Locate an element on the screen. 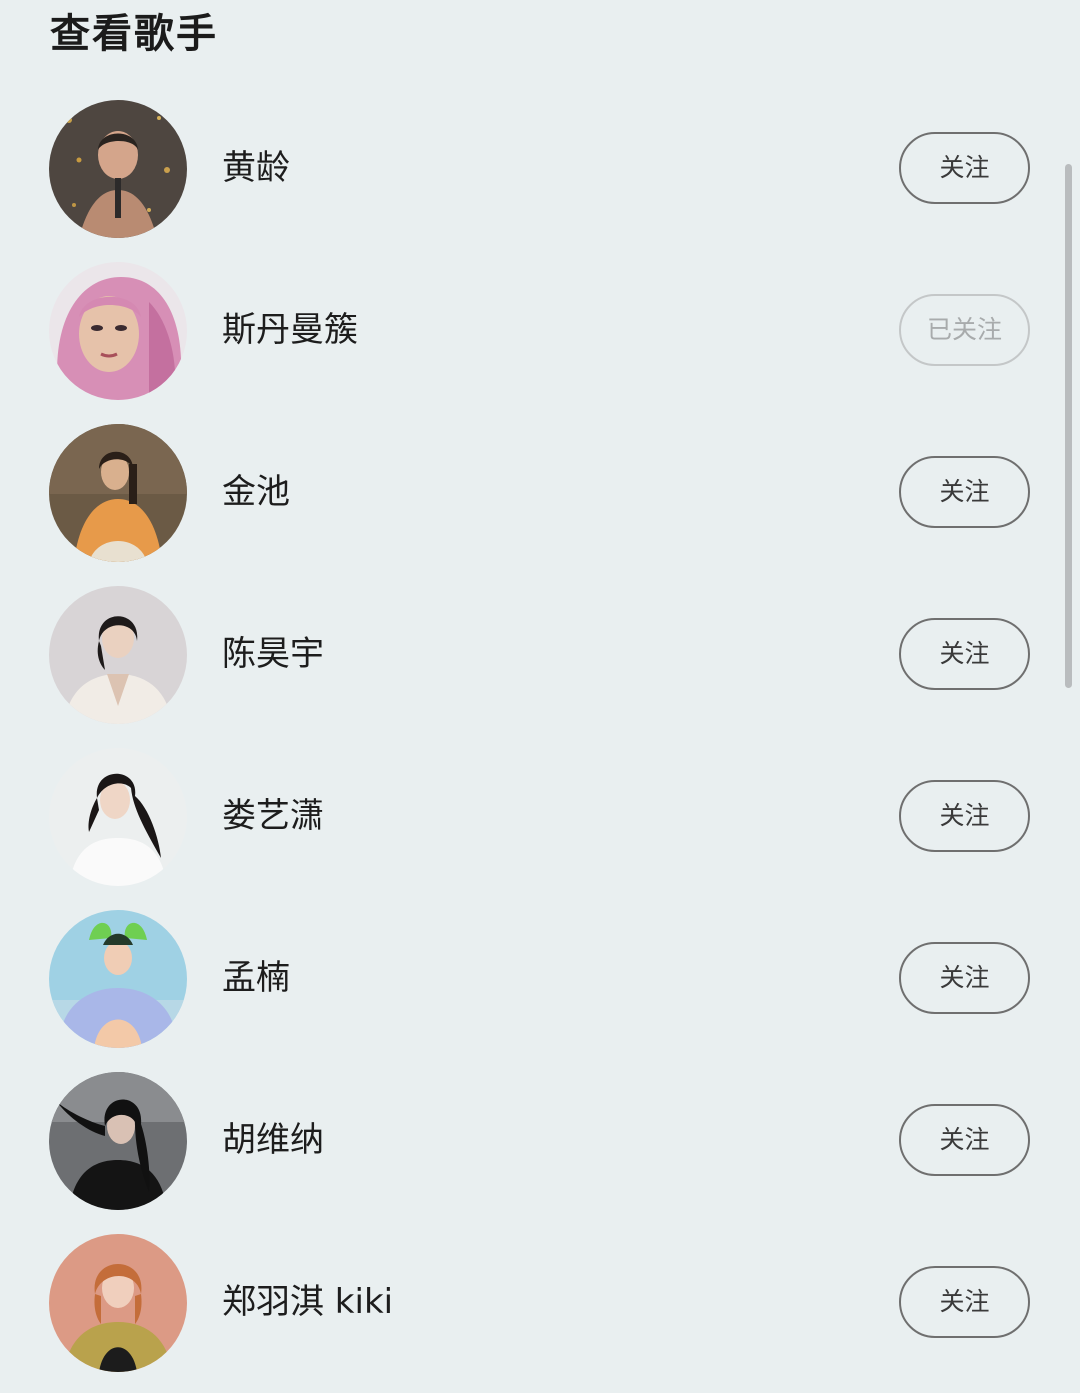 This screenshot has height=1393, width=1080. list-item: 斯丹曼簇 已关注 is located at coordinates (540, 327).